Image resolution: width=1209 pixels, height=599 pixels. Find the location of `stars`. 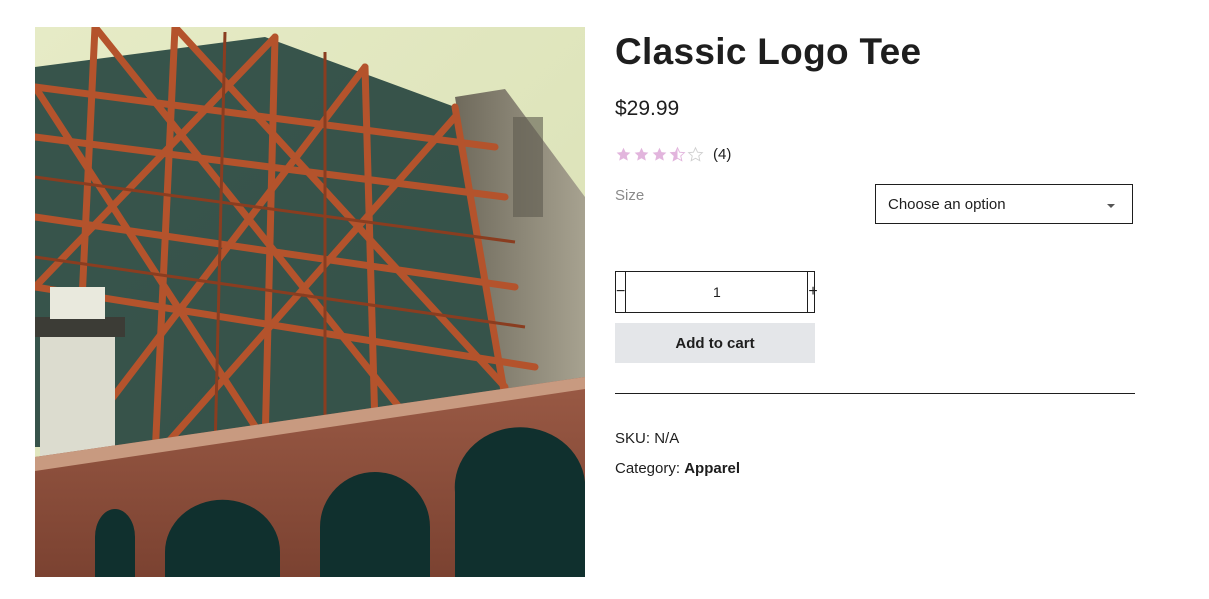

stars is located at coordinates (659, 154).